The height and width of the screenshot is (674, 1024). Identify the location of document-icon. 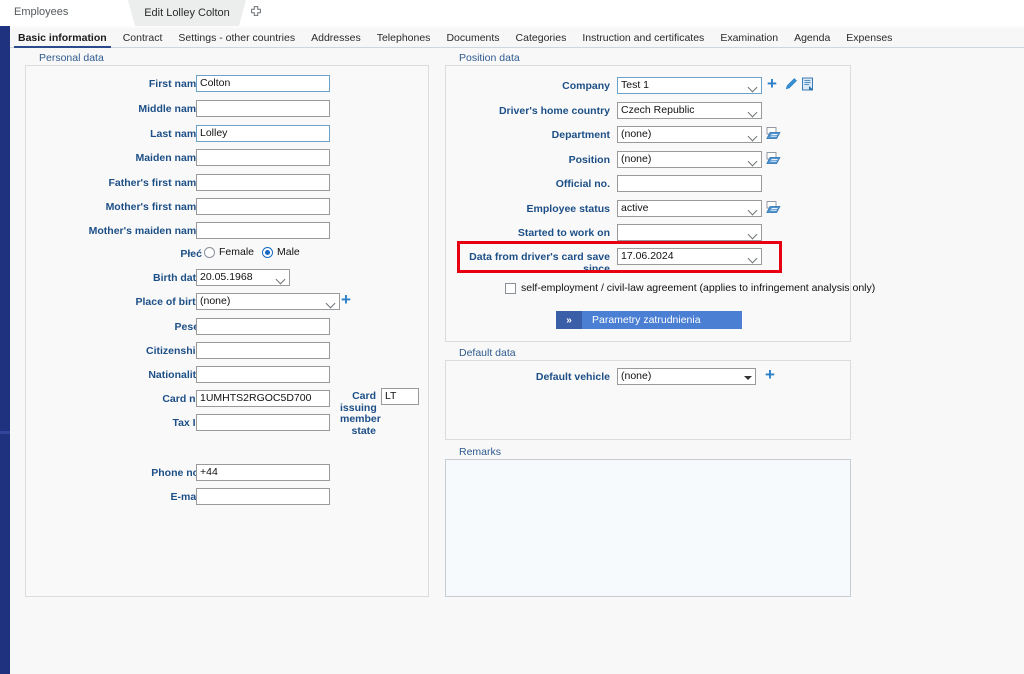
(807, 84).